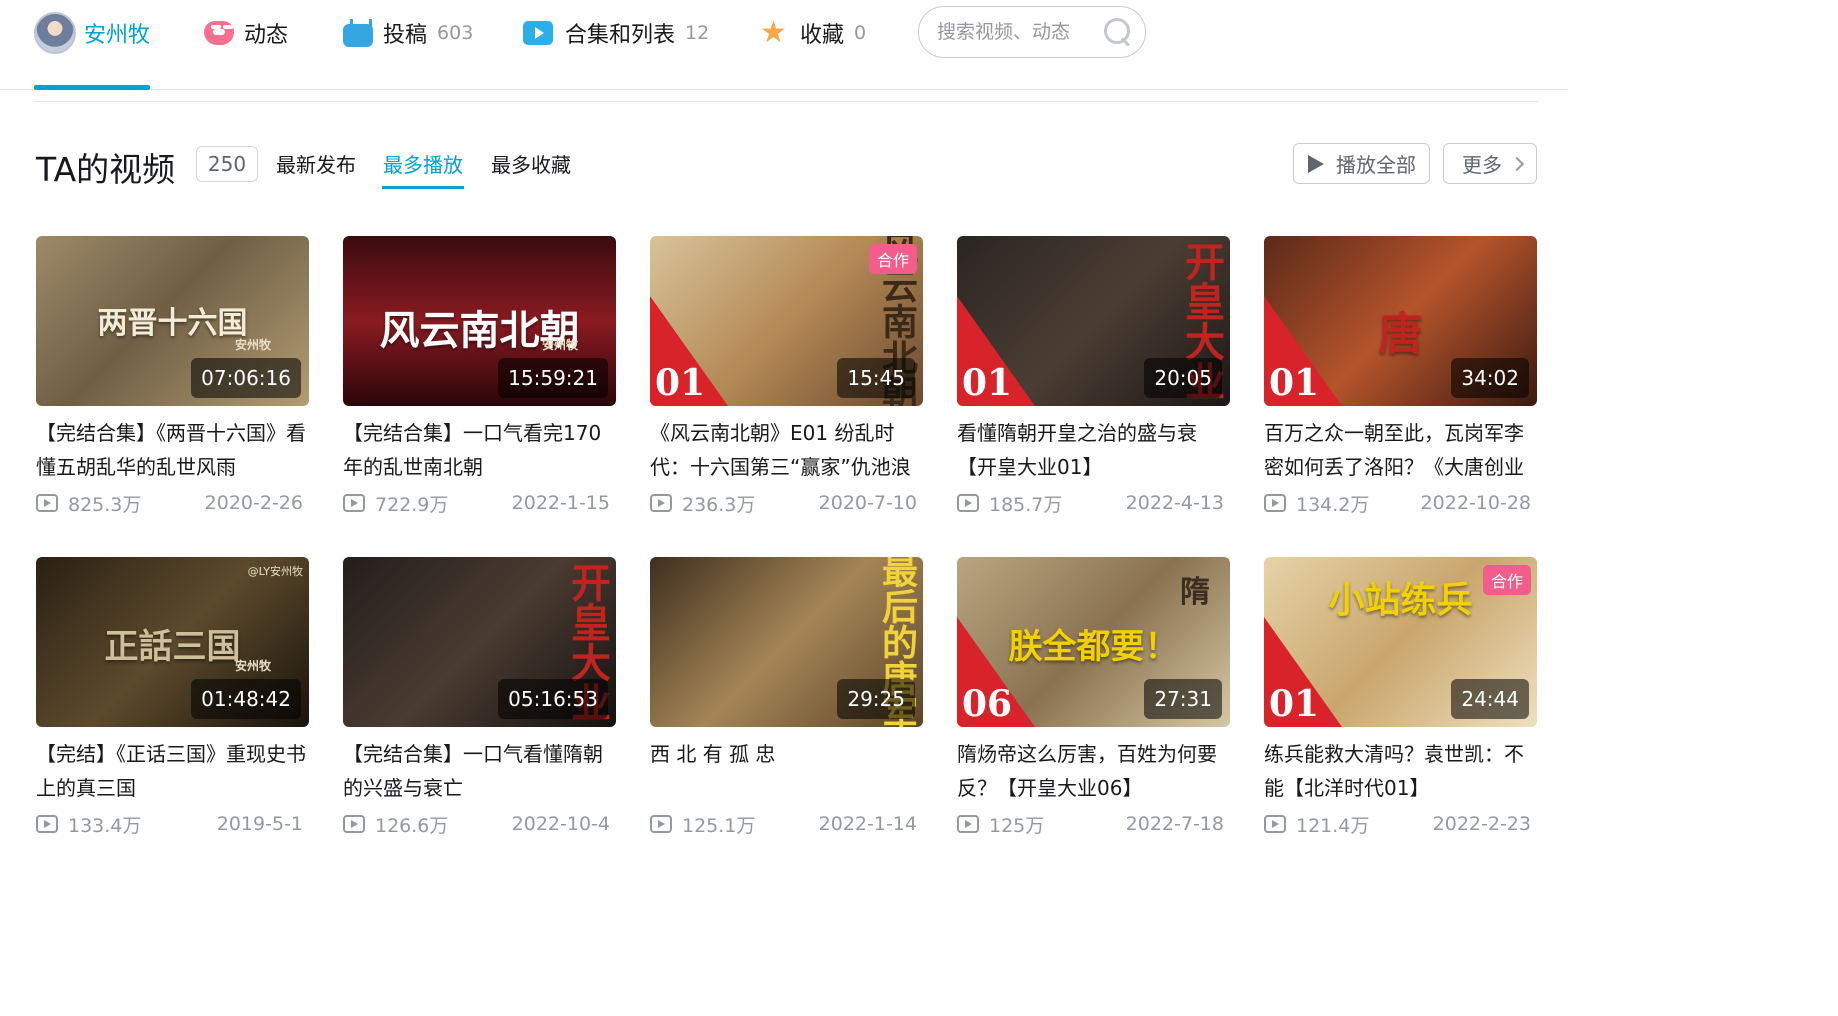  Describe the element at coordinates (1376, 165) in the screenshot. I see `play-all-label: 播放全部` at that location.